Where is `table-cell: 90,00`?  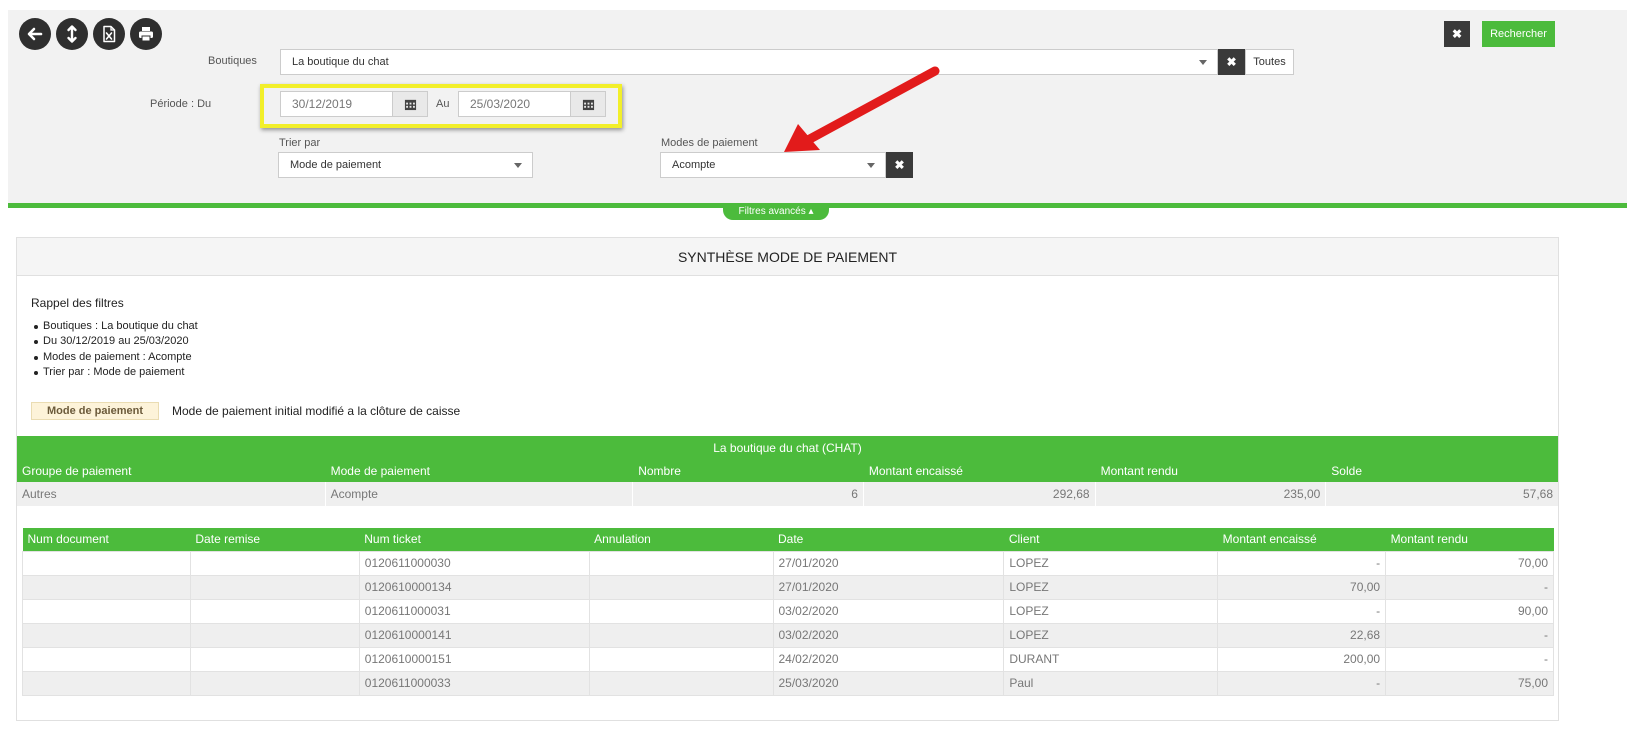 table-cell: 90,00 is located at coordinates (1469, 611).